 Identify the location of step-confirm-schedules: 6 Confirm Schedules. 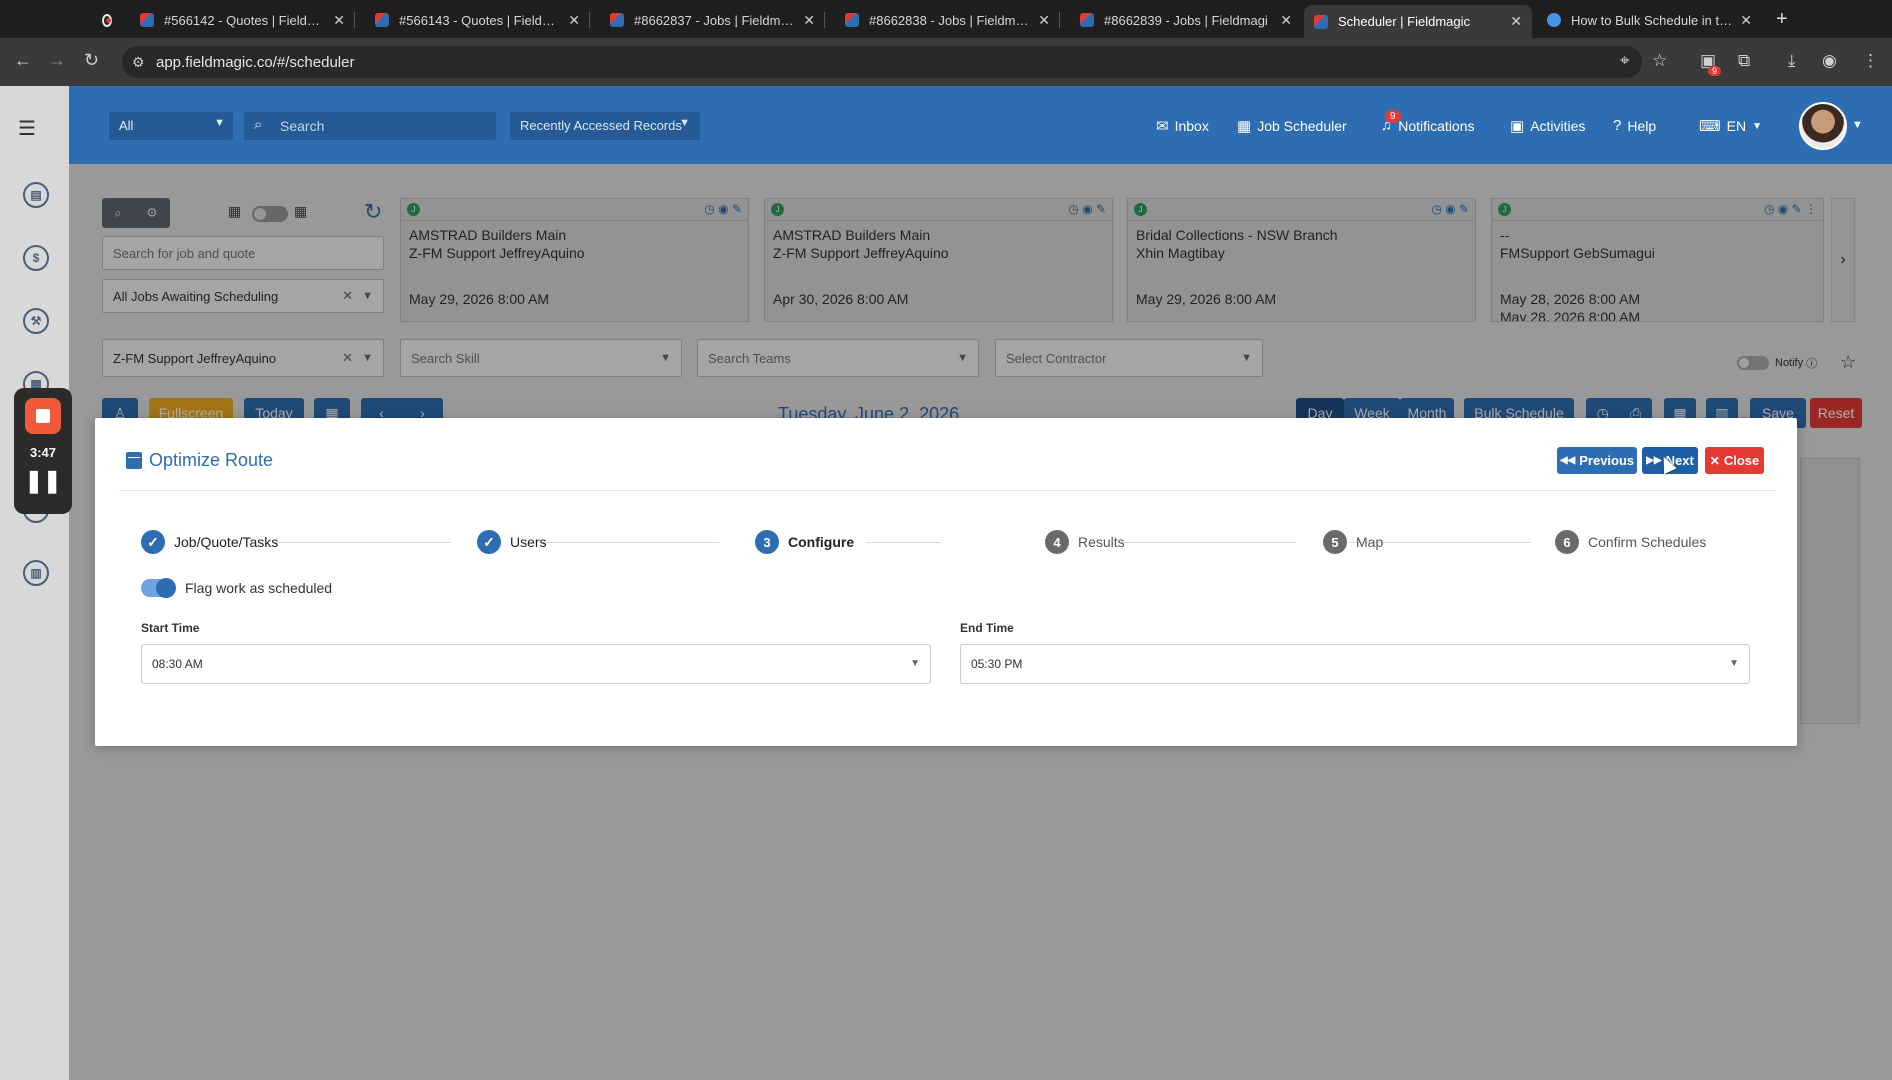
(1630, 542).